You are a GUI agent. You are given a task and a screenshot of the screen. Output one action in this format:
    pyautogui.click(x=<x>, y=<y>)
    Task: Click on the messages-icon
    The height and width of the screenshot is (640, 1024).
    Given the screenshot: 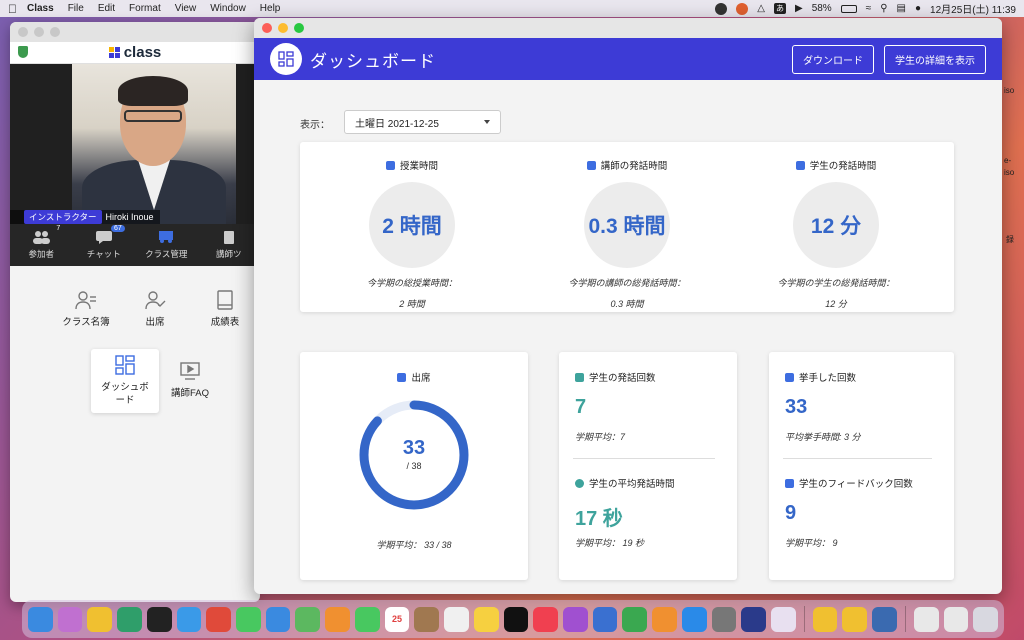 What is the action you would take?
    pyautogui.click(x=248, y=619)
    